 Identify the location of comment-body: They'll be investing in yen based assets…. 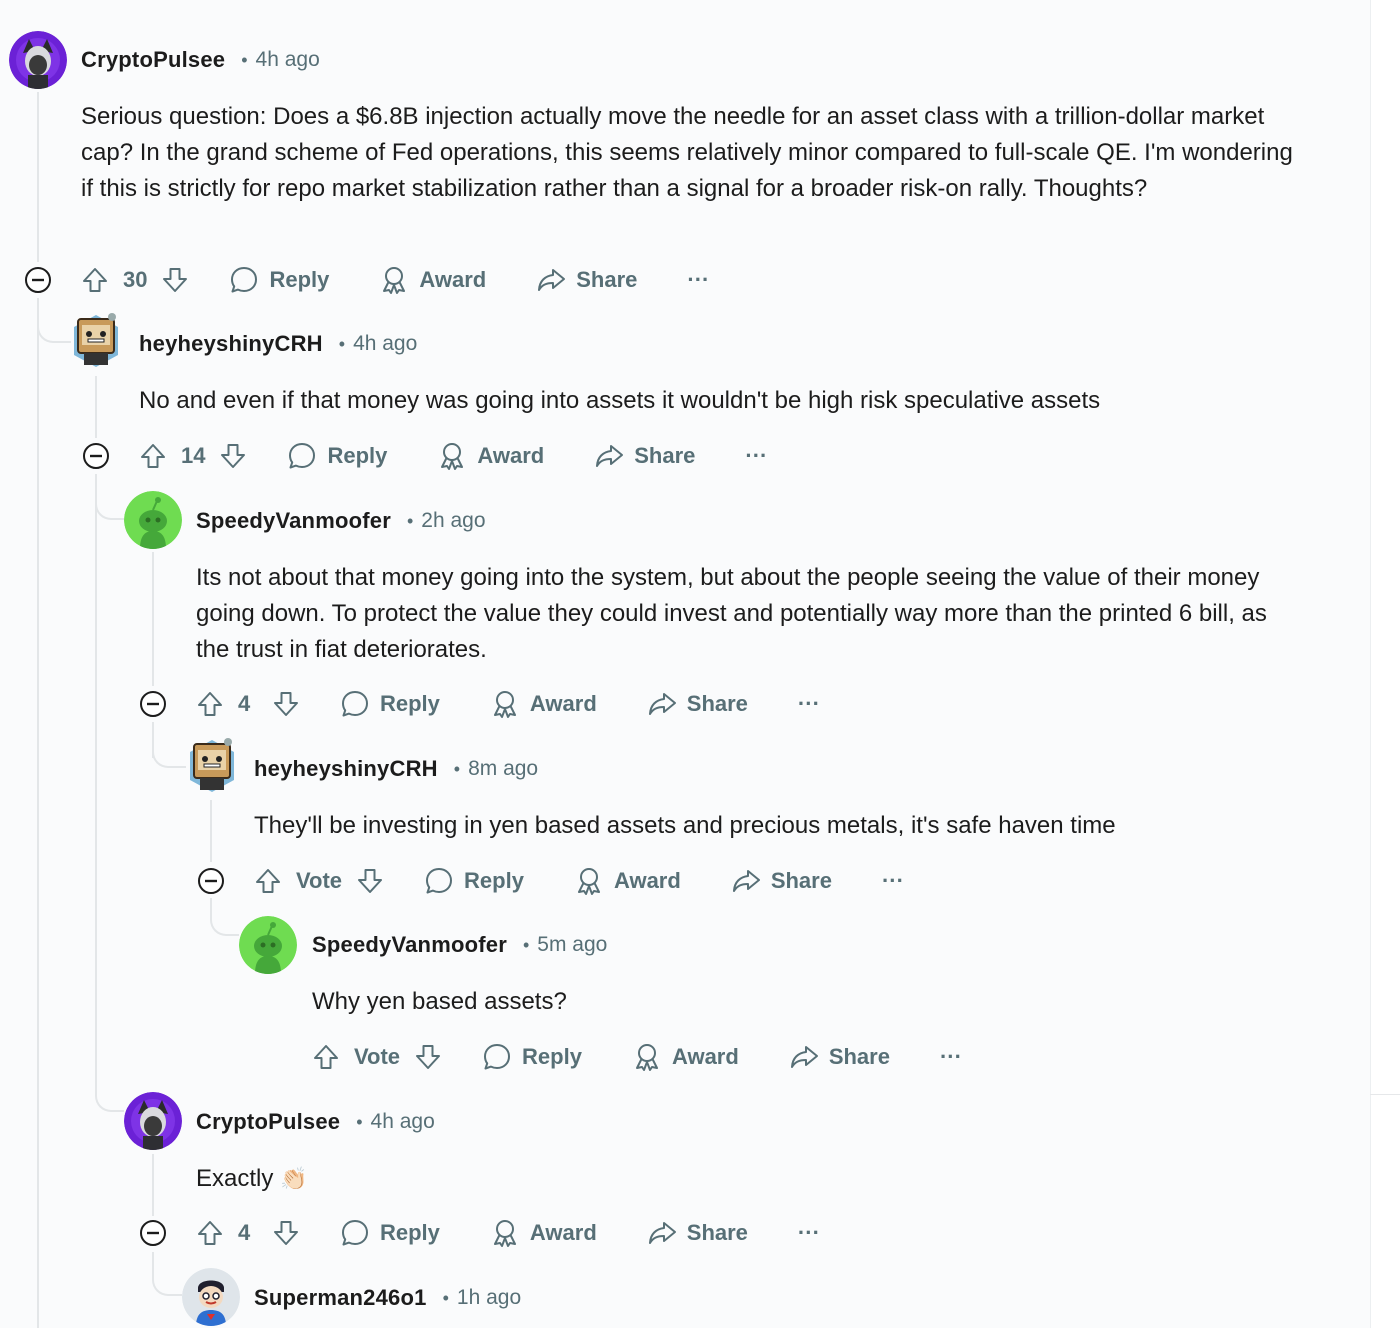
(685, 825).